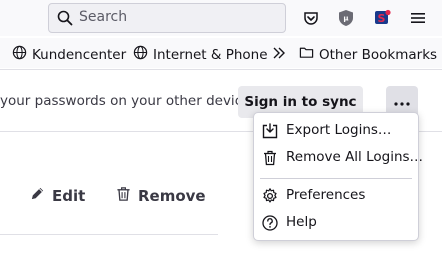 This screenshot has height=262, width=442. I want to click on browser-toolbar: Search µ S, so click(221, 18).